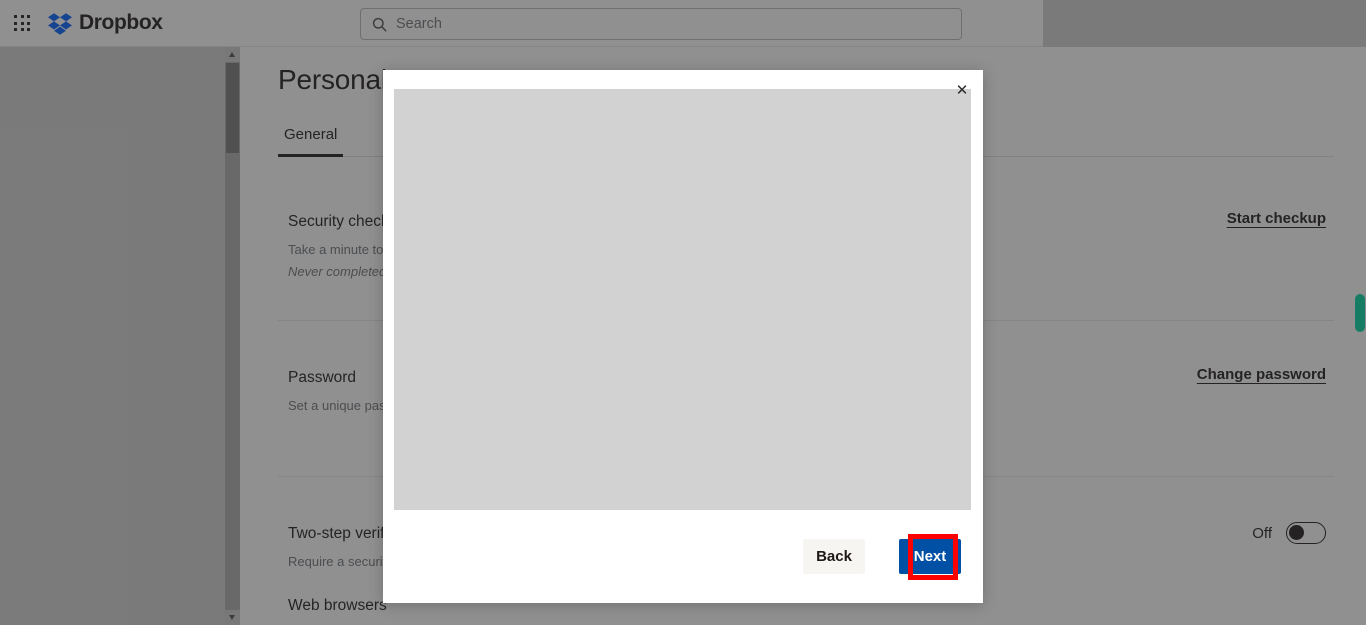  What do you see at coordinates (834, 556) in the screenshot?
I see `back-button: Back` at bounding box center [834, 556].